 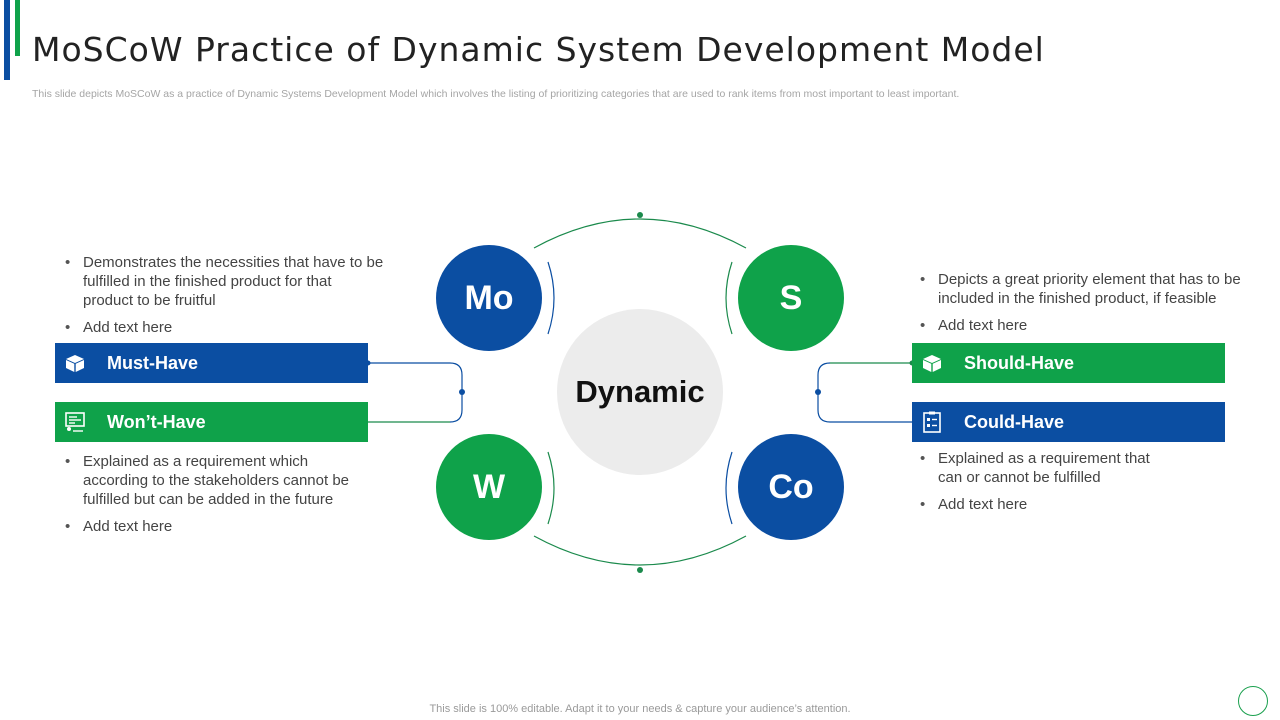 What do you see at coordinates (211, 363) in the screenshot?
I see `must-have-bar: Must-Have` at bounding box center [211, 363].